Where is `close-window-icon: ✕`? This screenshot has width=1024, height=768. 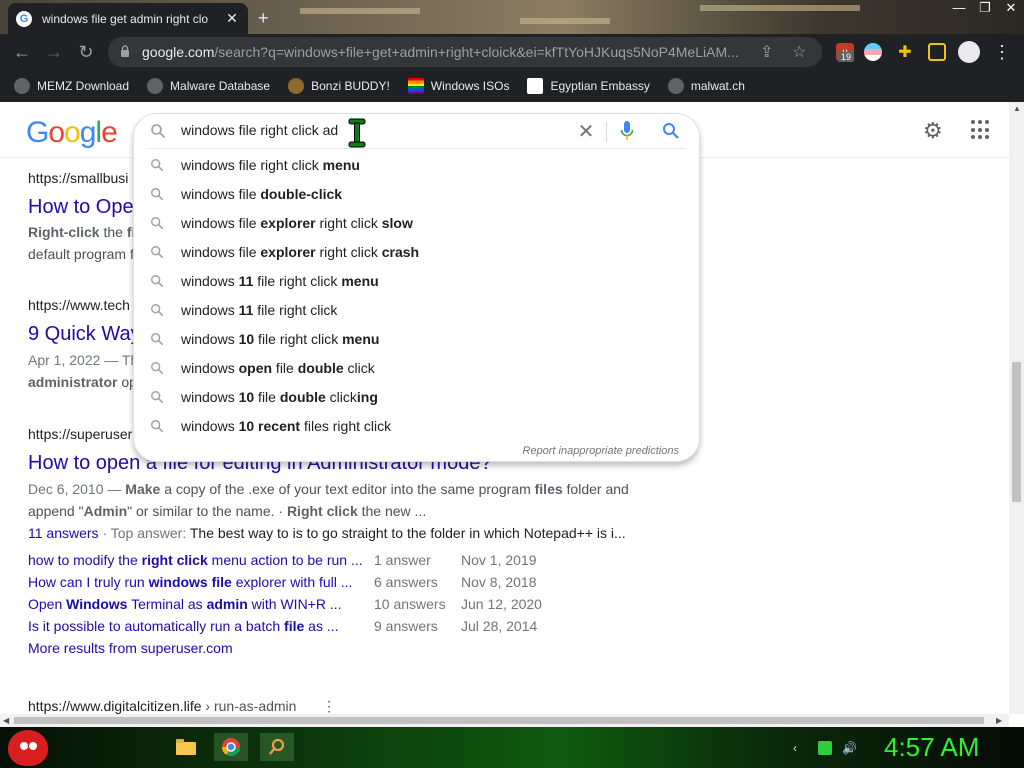
close-window-icon: ✕ is located at coordinates (1011, 8).